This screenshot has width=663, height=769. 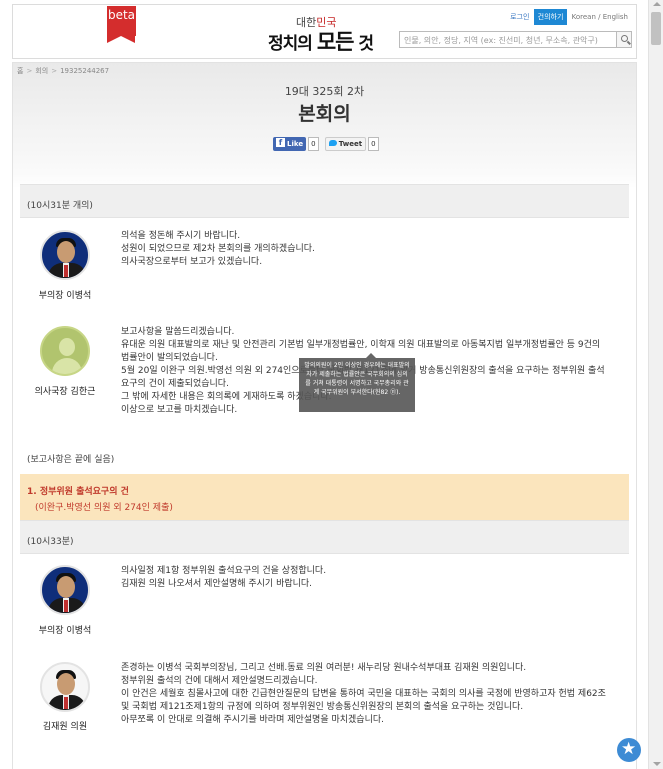 I want to click on vertical-scrollbar, so click(x=655, y=384).